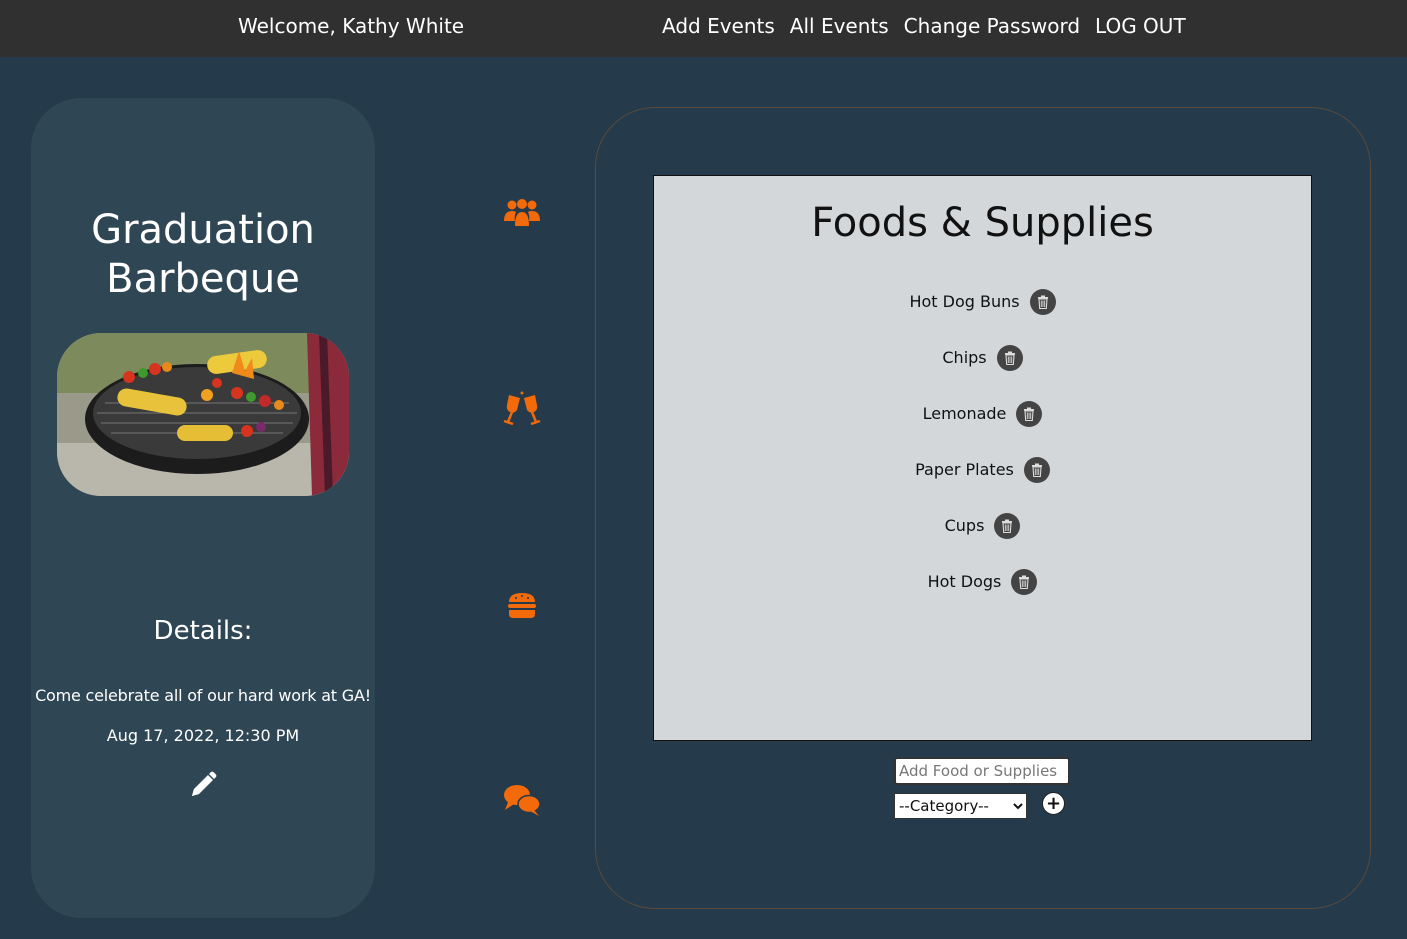 This screenshot has width=1407, height=939. Describe the element at coordinates (203, 735) in the screenshot. I see `event-date: Aug 17, 2022, 12:30 PM` at that location.